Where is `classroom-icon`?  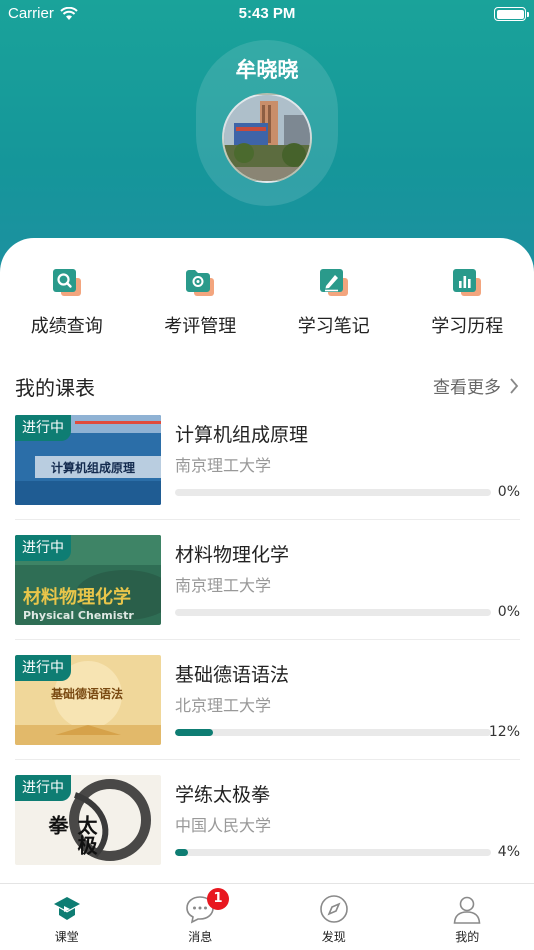 classroom-icon is located at coordinates (66, 908).